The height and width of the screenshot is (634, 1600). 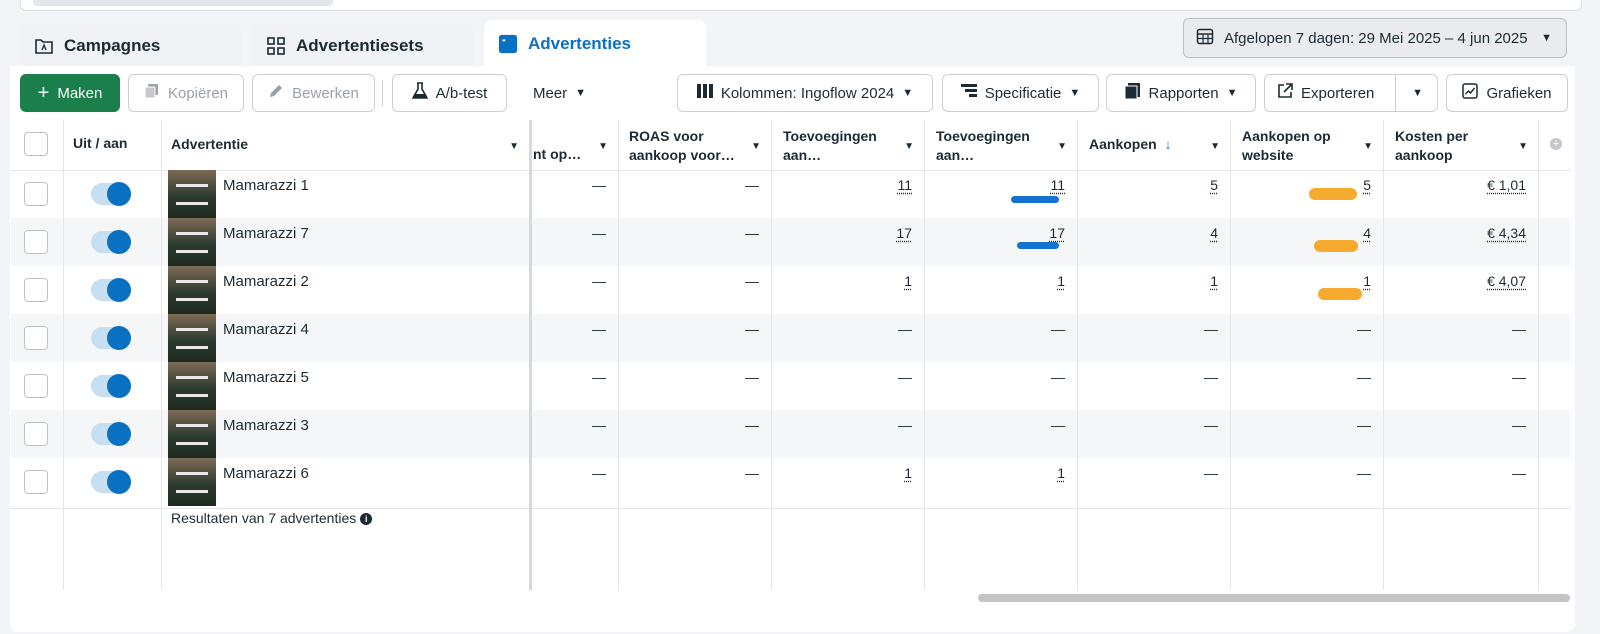 I want to click on charts-button: Grafieken, so click(x=1507, y=93).